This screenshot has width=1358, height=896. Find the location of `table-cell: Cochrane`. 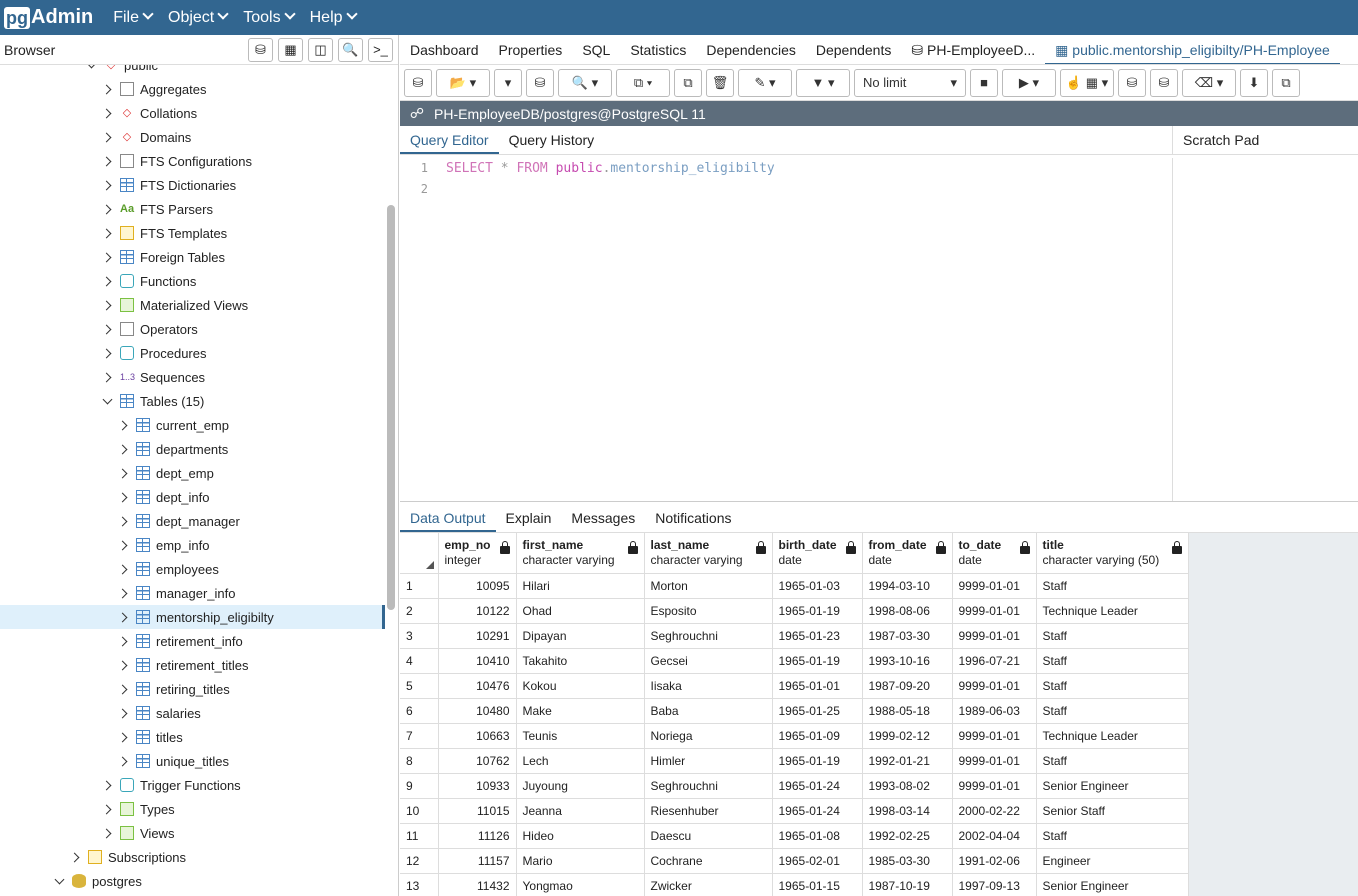

table-cell: Cochrane is located at coordinates (708, 861).